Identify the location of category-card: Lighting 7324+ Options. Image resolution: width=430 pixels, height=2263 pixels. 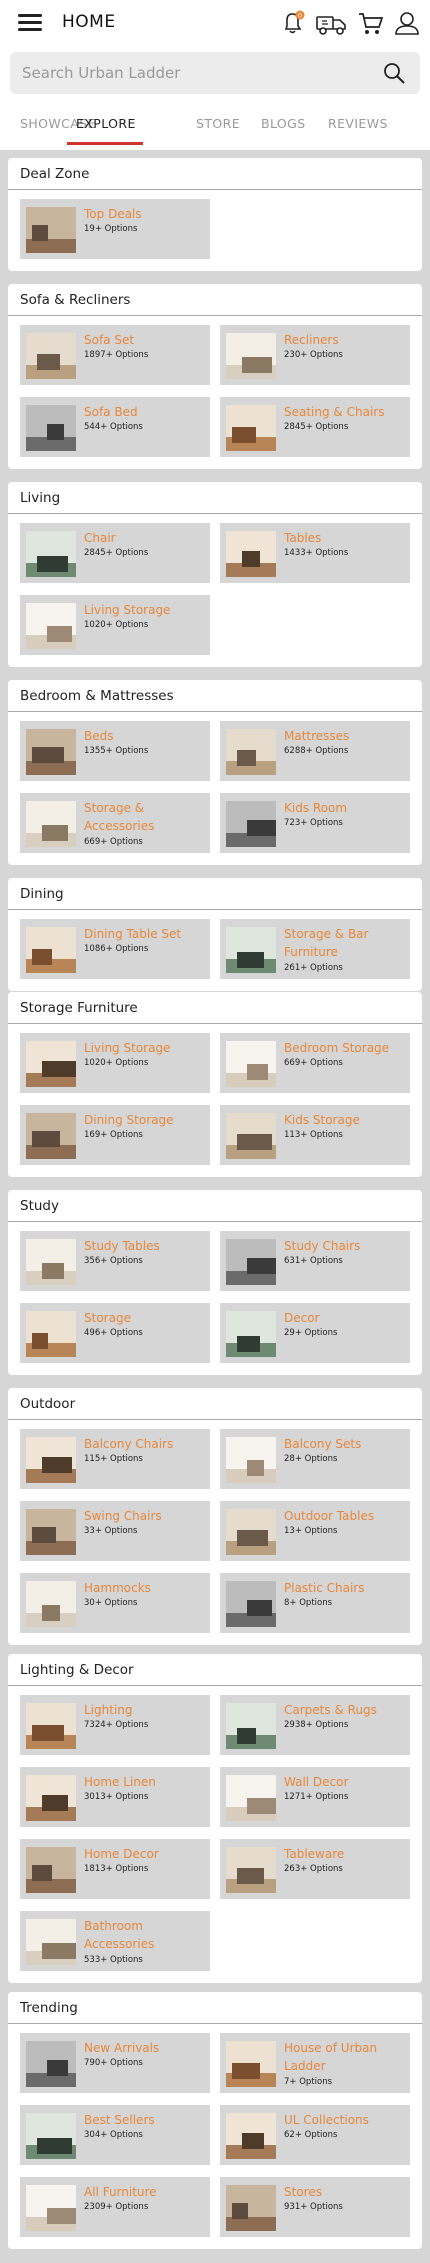
(115, 1725).